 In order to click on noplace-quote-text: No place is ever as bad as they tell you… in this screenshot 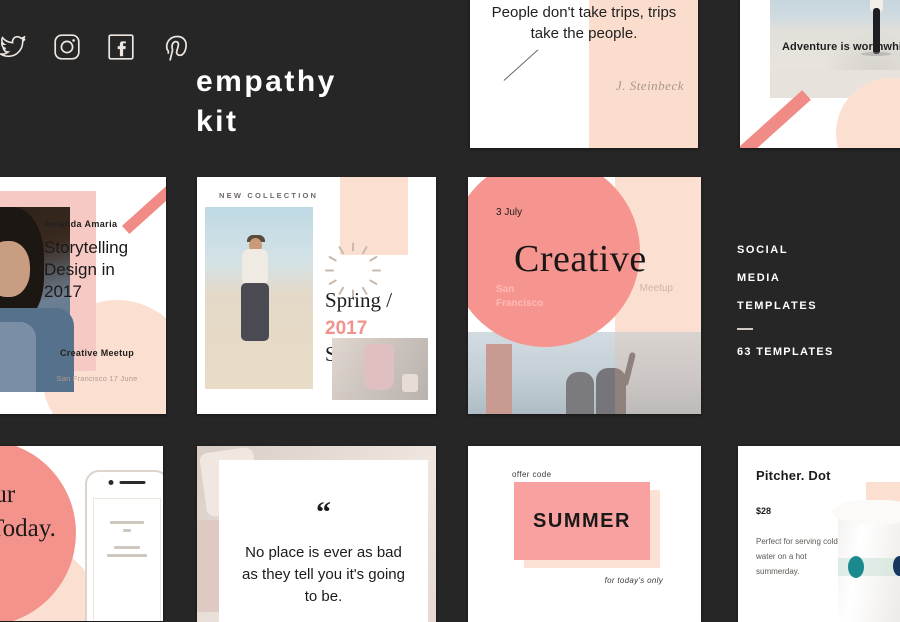, I will do `click(323, 574)`.